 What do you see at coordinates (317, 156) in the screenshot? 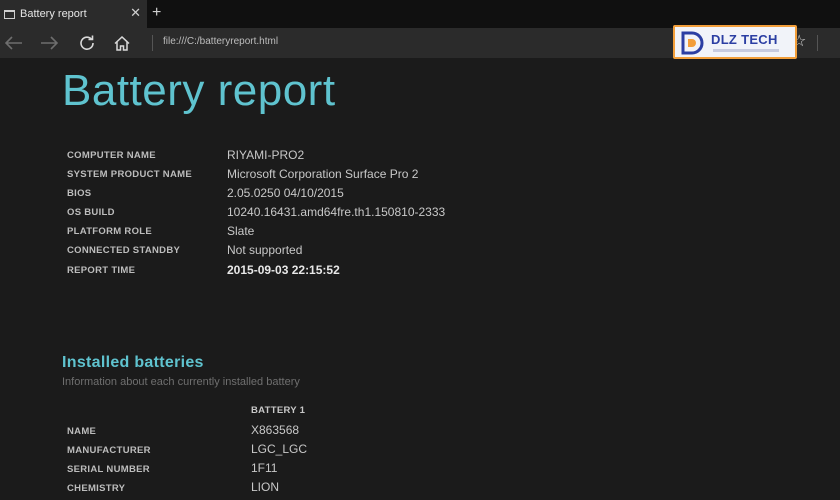
I see `info-row-computer-name: COMPUTER NAME RIYAMI-PRO2` at bounding box center [317, 156].